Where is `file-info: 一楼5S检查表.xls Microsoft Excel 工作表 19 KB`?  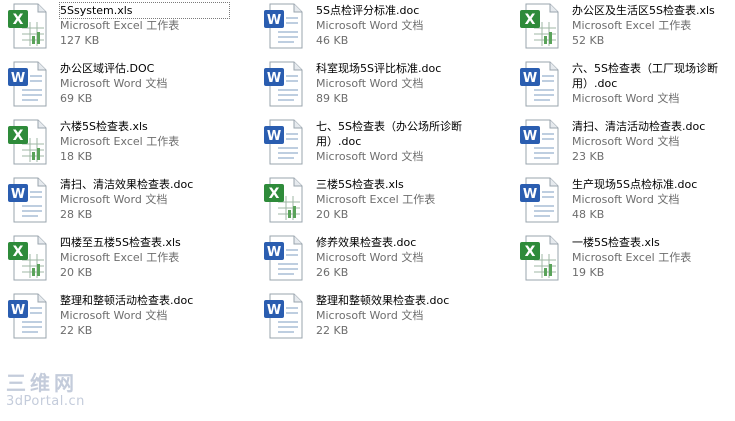 file-info: 一楼5S检查表.xls Microsoft Excel 工作表 19 KB is located at coordinates (653, 257).